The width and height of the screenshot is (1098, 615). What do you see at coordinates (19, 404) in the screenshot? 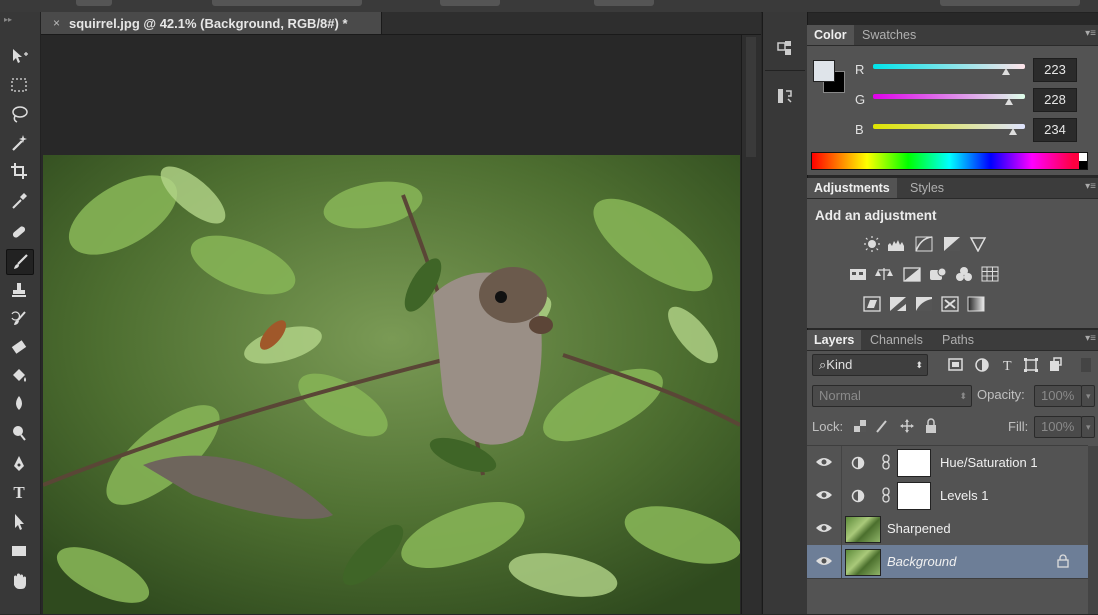
I see `blur-tool-button` at bounding box center [19, 404].